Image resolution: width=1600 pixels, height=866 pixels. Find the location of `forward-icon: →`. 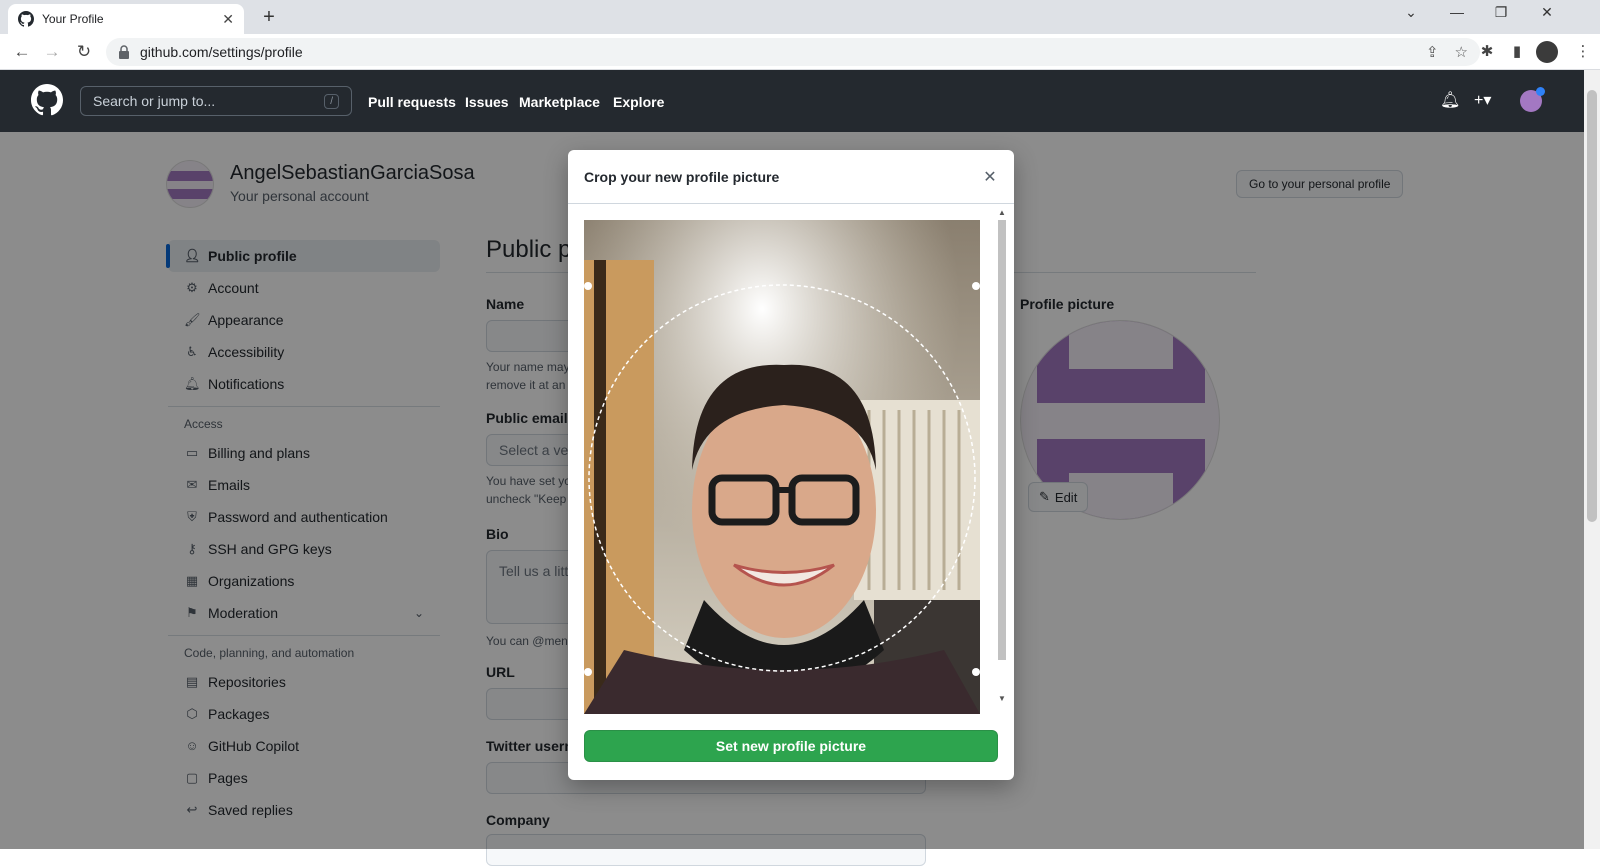

forward-icon: → is located at coordinates (52, 52).